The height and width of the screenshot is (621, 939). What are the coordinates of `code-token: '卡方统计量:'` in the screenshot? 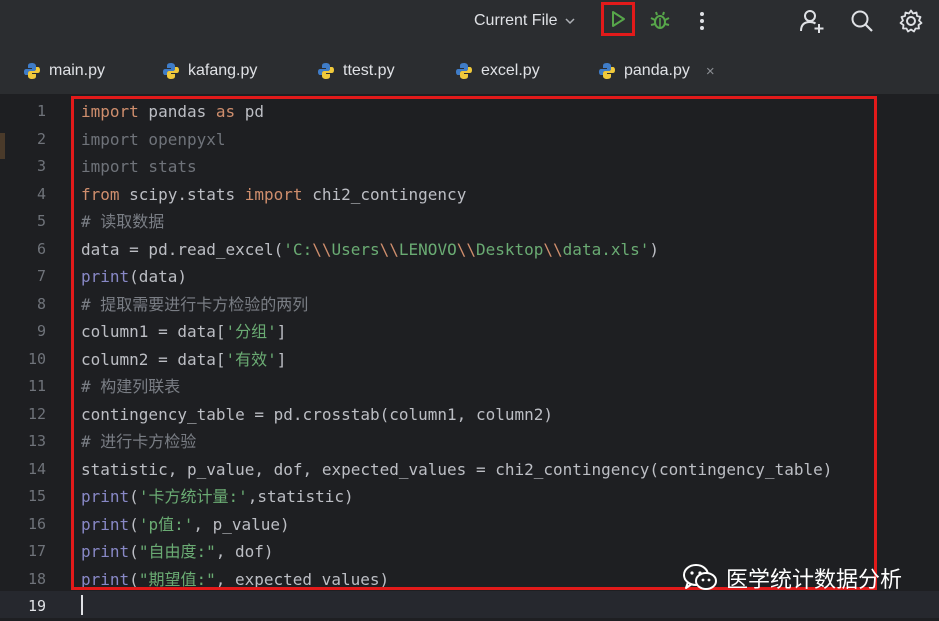 It's located at (193, 496).